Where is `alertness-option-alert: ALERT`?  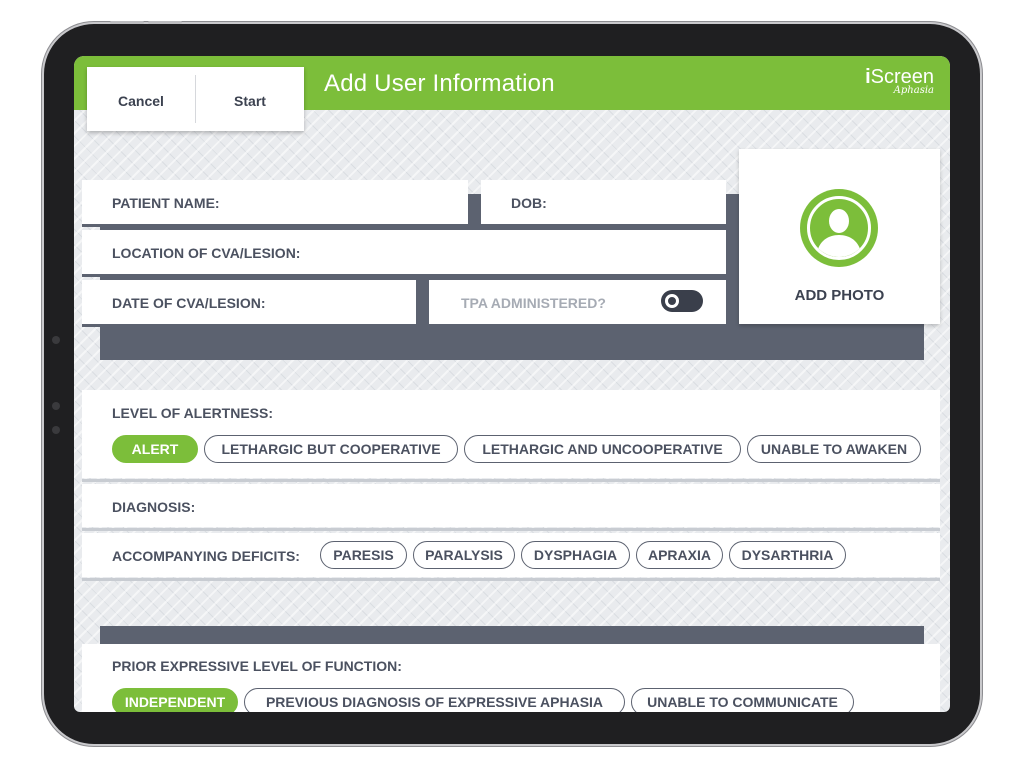
alertness-option-alert: ALERT is located at coordinates (155, 449).